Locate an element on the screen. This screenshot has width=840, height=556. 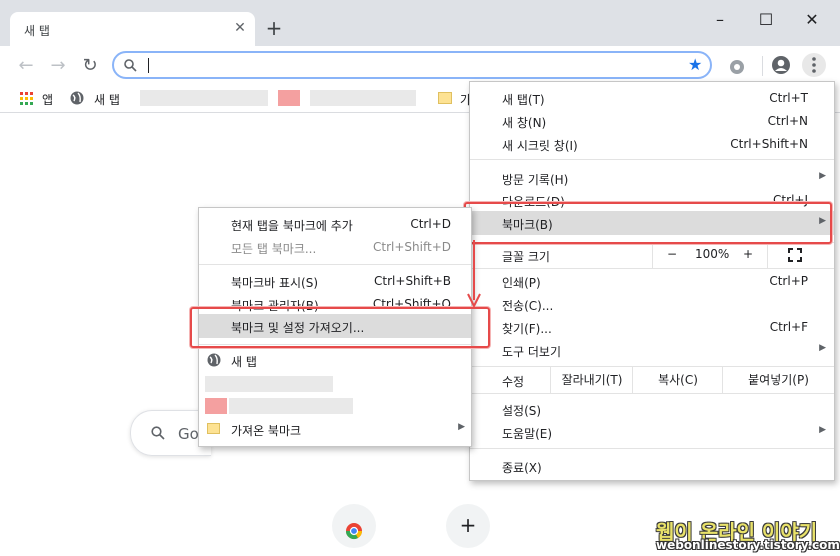
menu-shortcut: Ctrl+Shift+B is located at coordinates (412, 281).